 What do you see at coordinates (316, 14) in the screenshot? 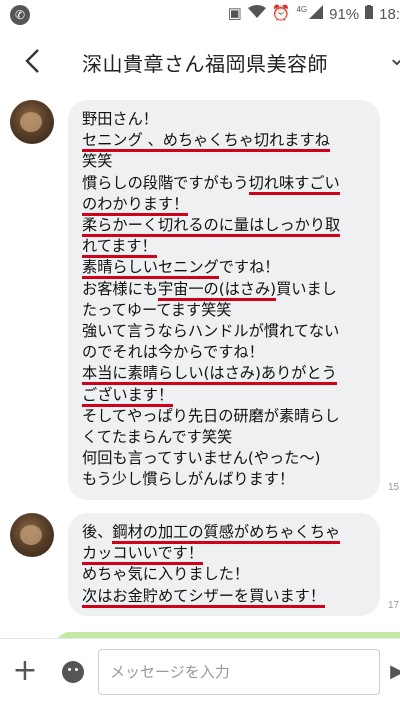
I see `signal-icon` at bounding box center [316, 14].